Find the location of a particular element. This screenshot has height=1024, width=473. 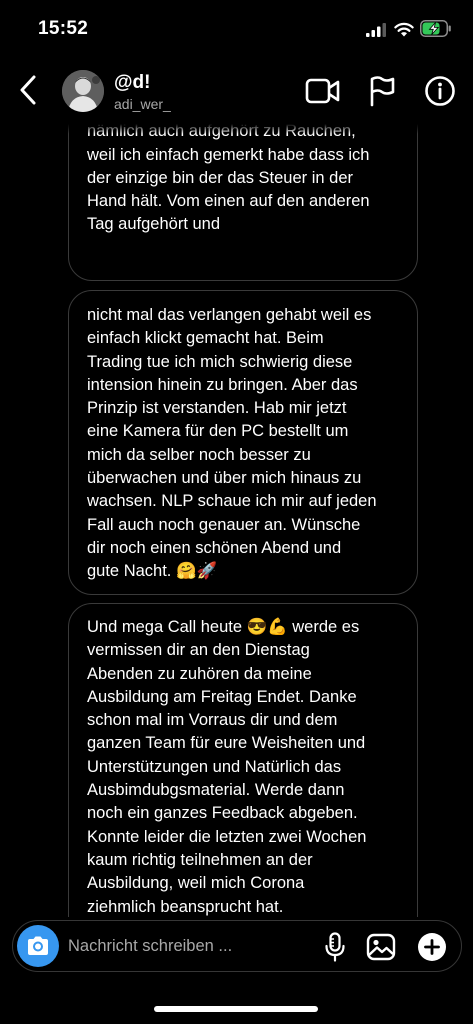

gallery-icon is located at coordinates (381, 947).